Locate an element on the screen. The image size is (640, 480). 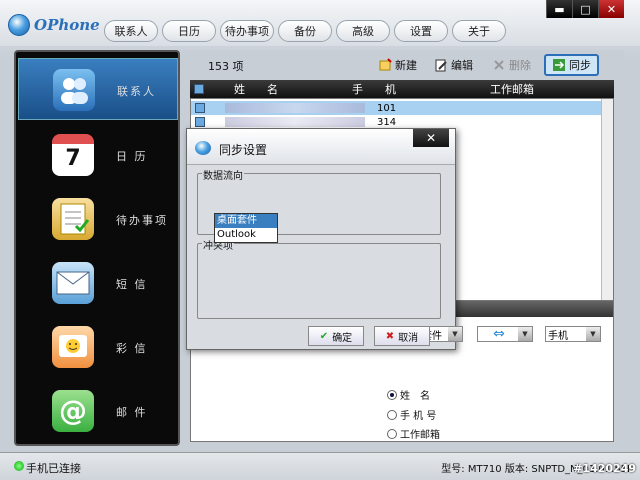
dialog-close-button: ✕ is located at coordinates (431, 138).